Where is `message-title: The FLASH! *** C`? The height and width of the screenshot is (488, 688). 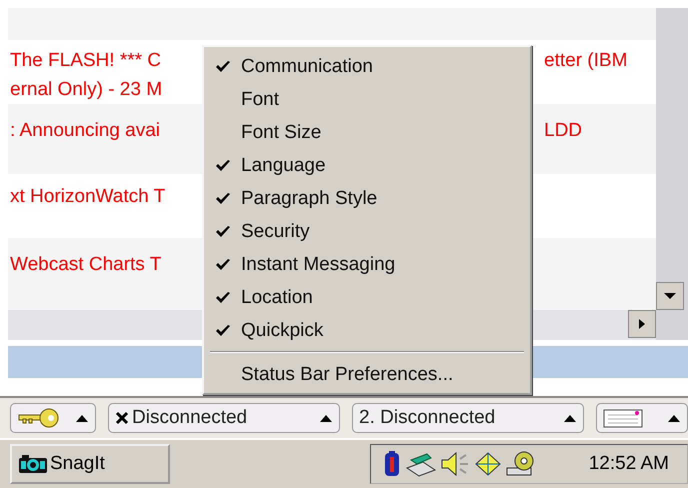
message-title: The FLASH! *** C is located at coordinates (85, 61).